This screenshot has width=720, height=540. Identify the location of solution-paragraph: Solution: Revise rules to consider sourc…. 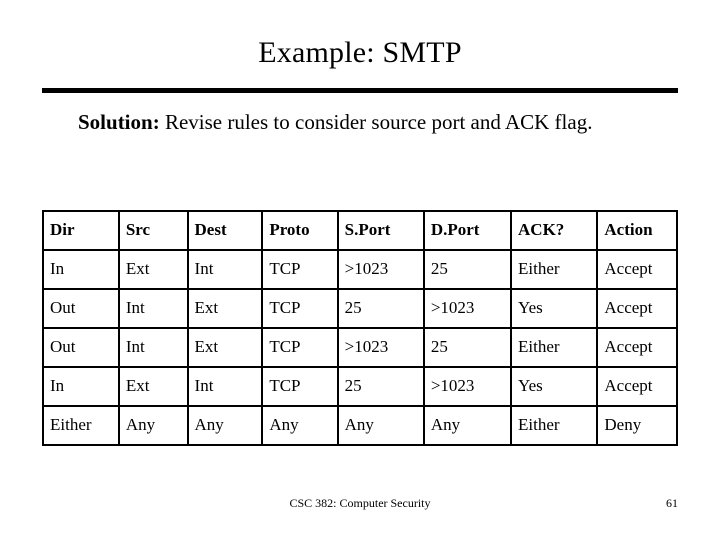
(378, 122).